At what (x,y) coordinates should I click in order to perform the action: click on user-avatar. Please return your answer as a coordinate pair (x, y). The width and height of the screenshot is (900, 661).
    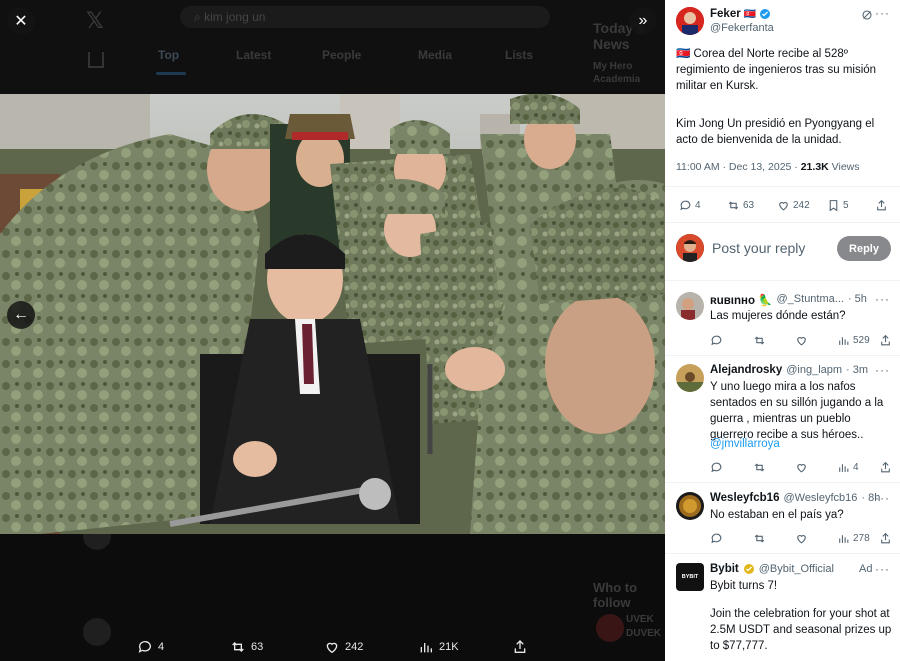
    Looking at the image, I should click on (690, 248).